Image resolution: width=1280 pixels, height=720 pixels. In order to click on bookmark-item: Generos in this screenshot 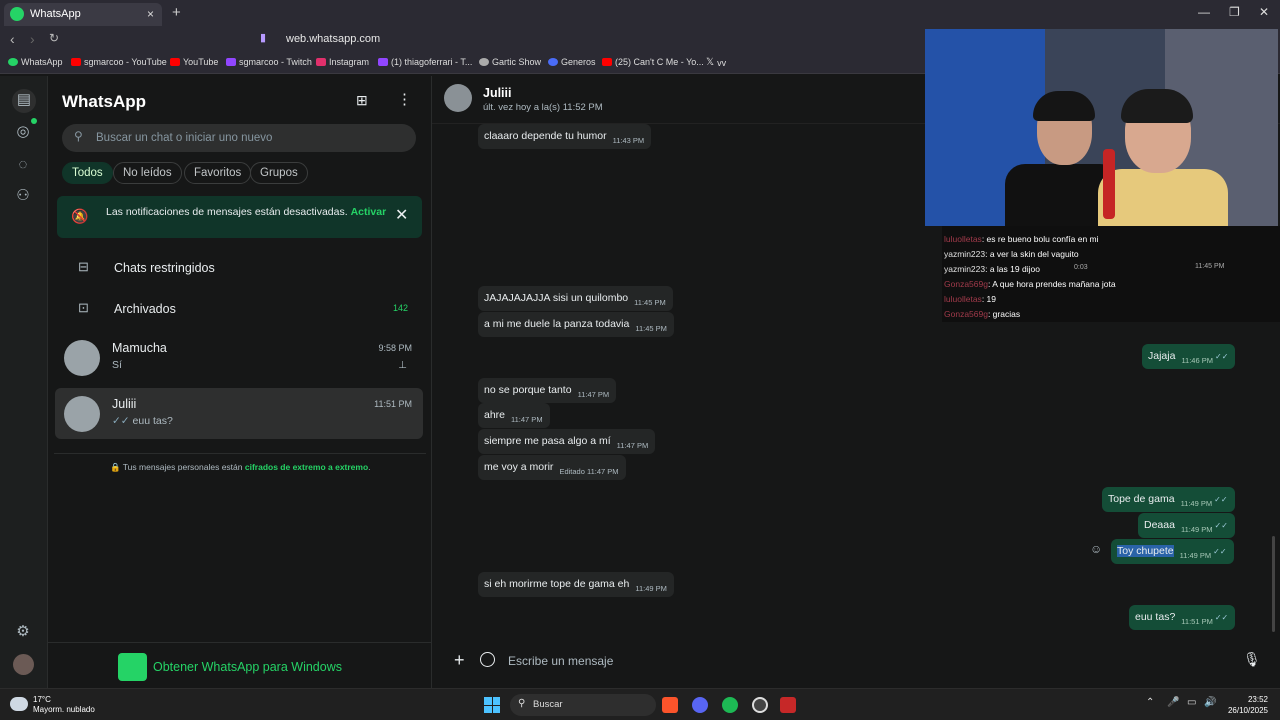, I will do `click(572, 62)`.